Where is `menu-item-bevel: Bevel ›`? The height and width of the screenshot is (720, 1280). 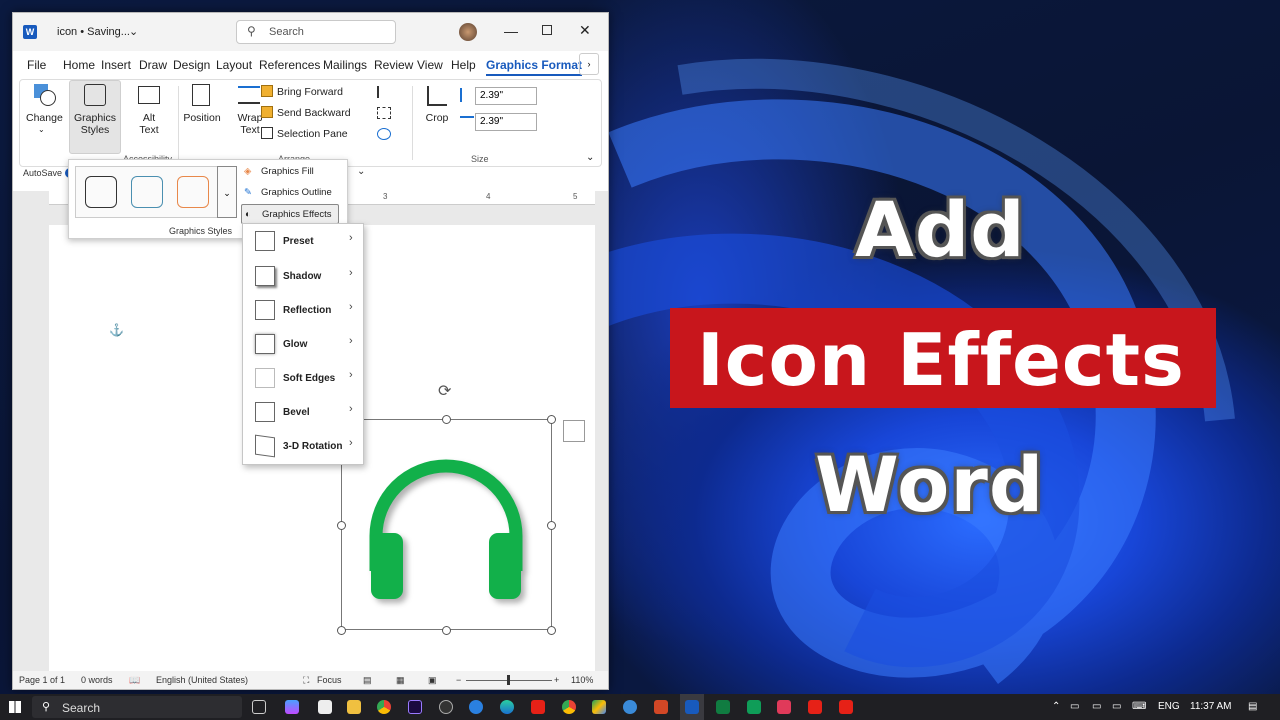 menu-item-bevel: Bevel › is located at coordinates (303, 412).